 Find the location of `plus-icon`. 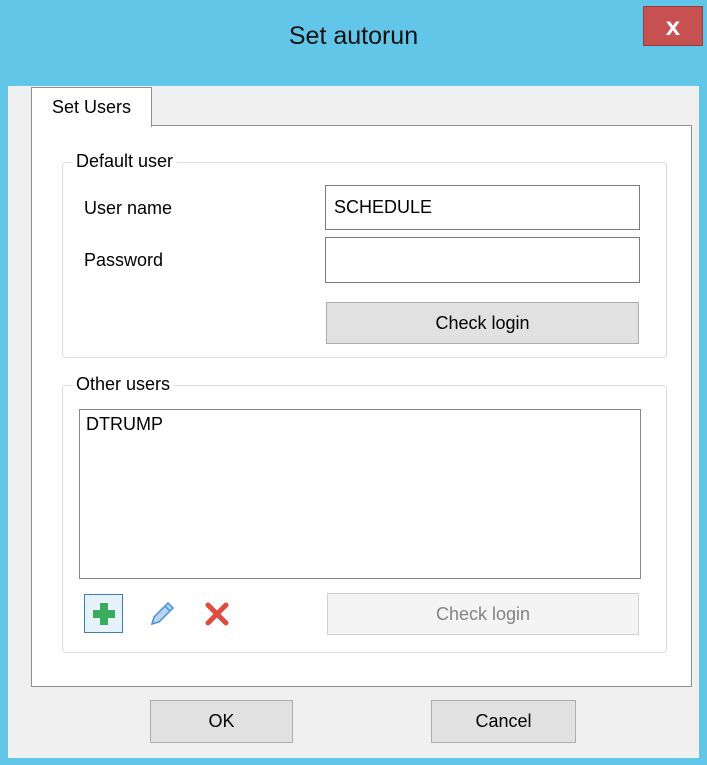

plus-icon is located at coordinates (103, 613).